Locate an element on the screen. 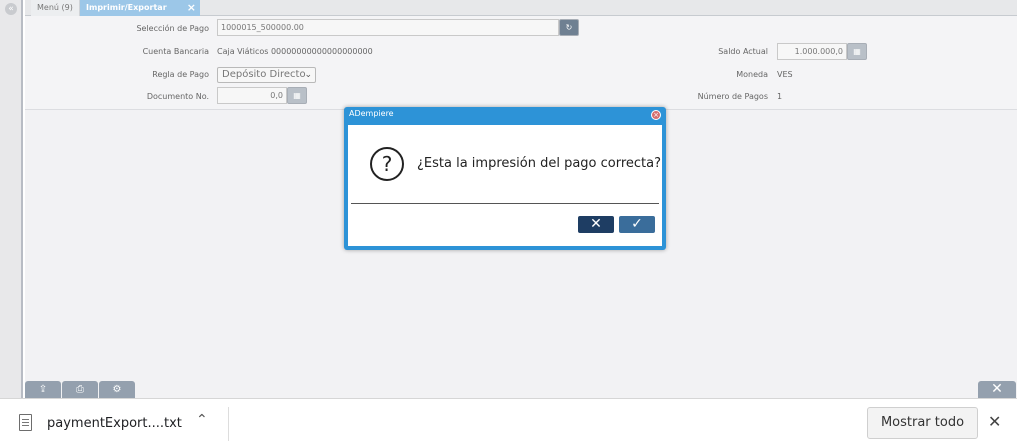 The width and height of the screenshot is (1017, 447). divider is located at coordinates (228, 424).